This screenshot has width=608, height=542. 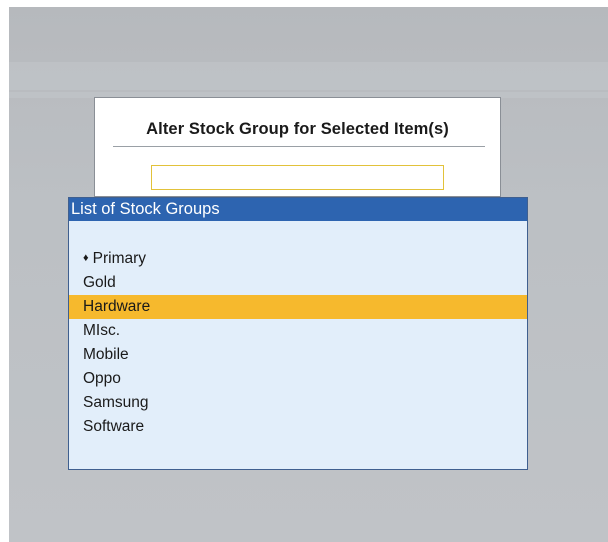 I want to click on list-item-label: Mobile, so click(x=106, y=354).